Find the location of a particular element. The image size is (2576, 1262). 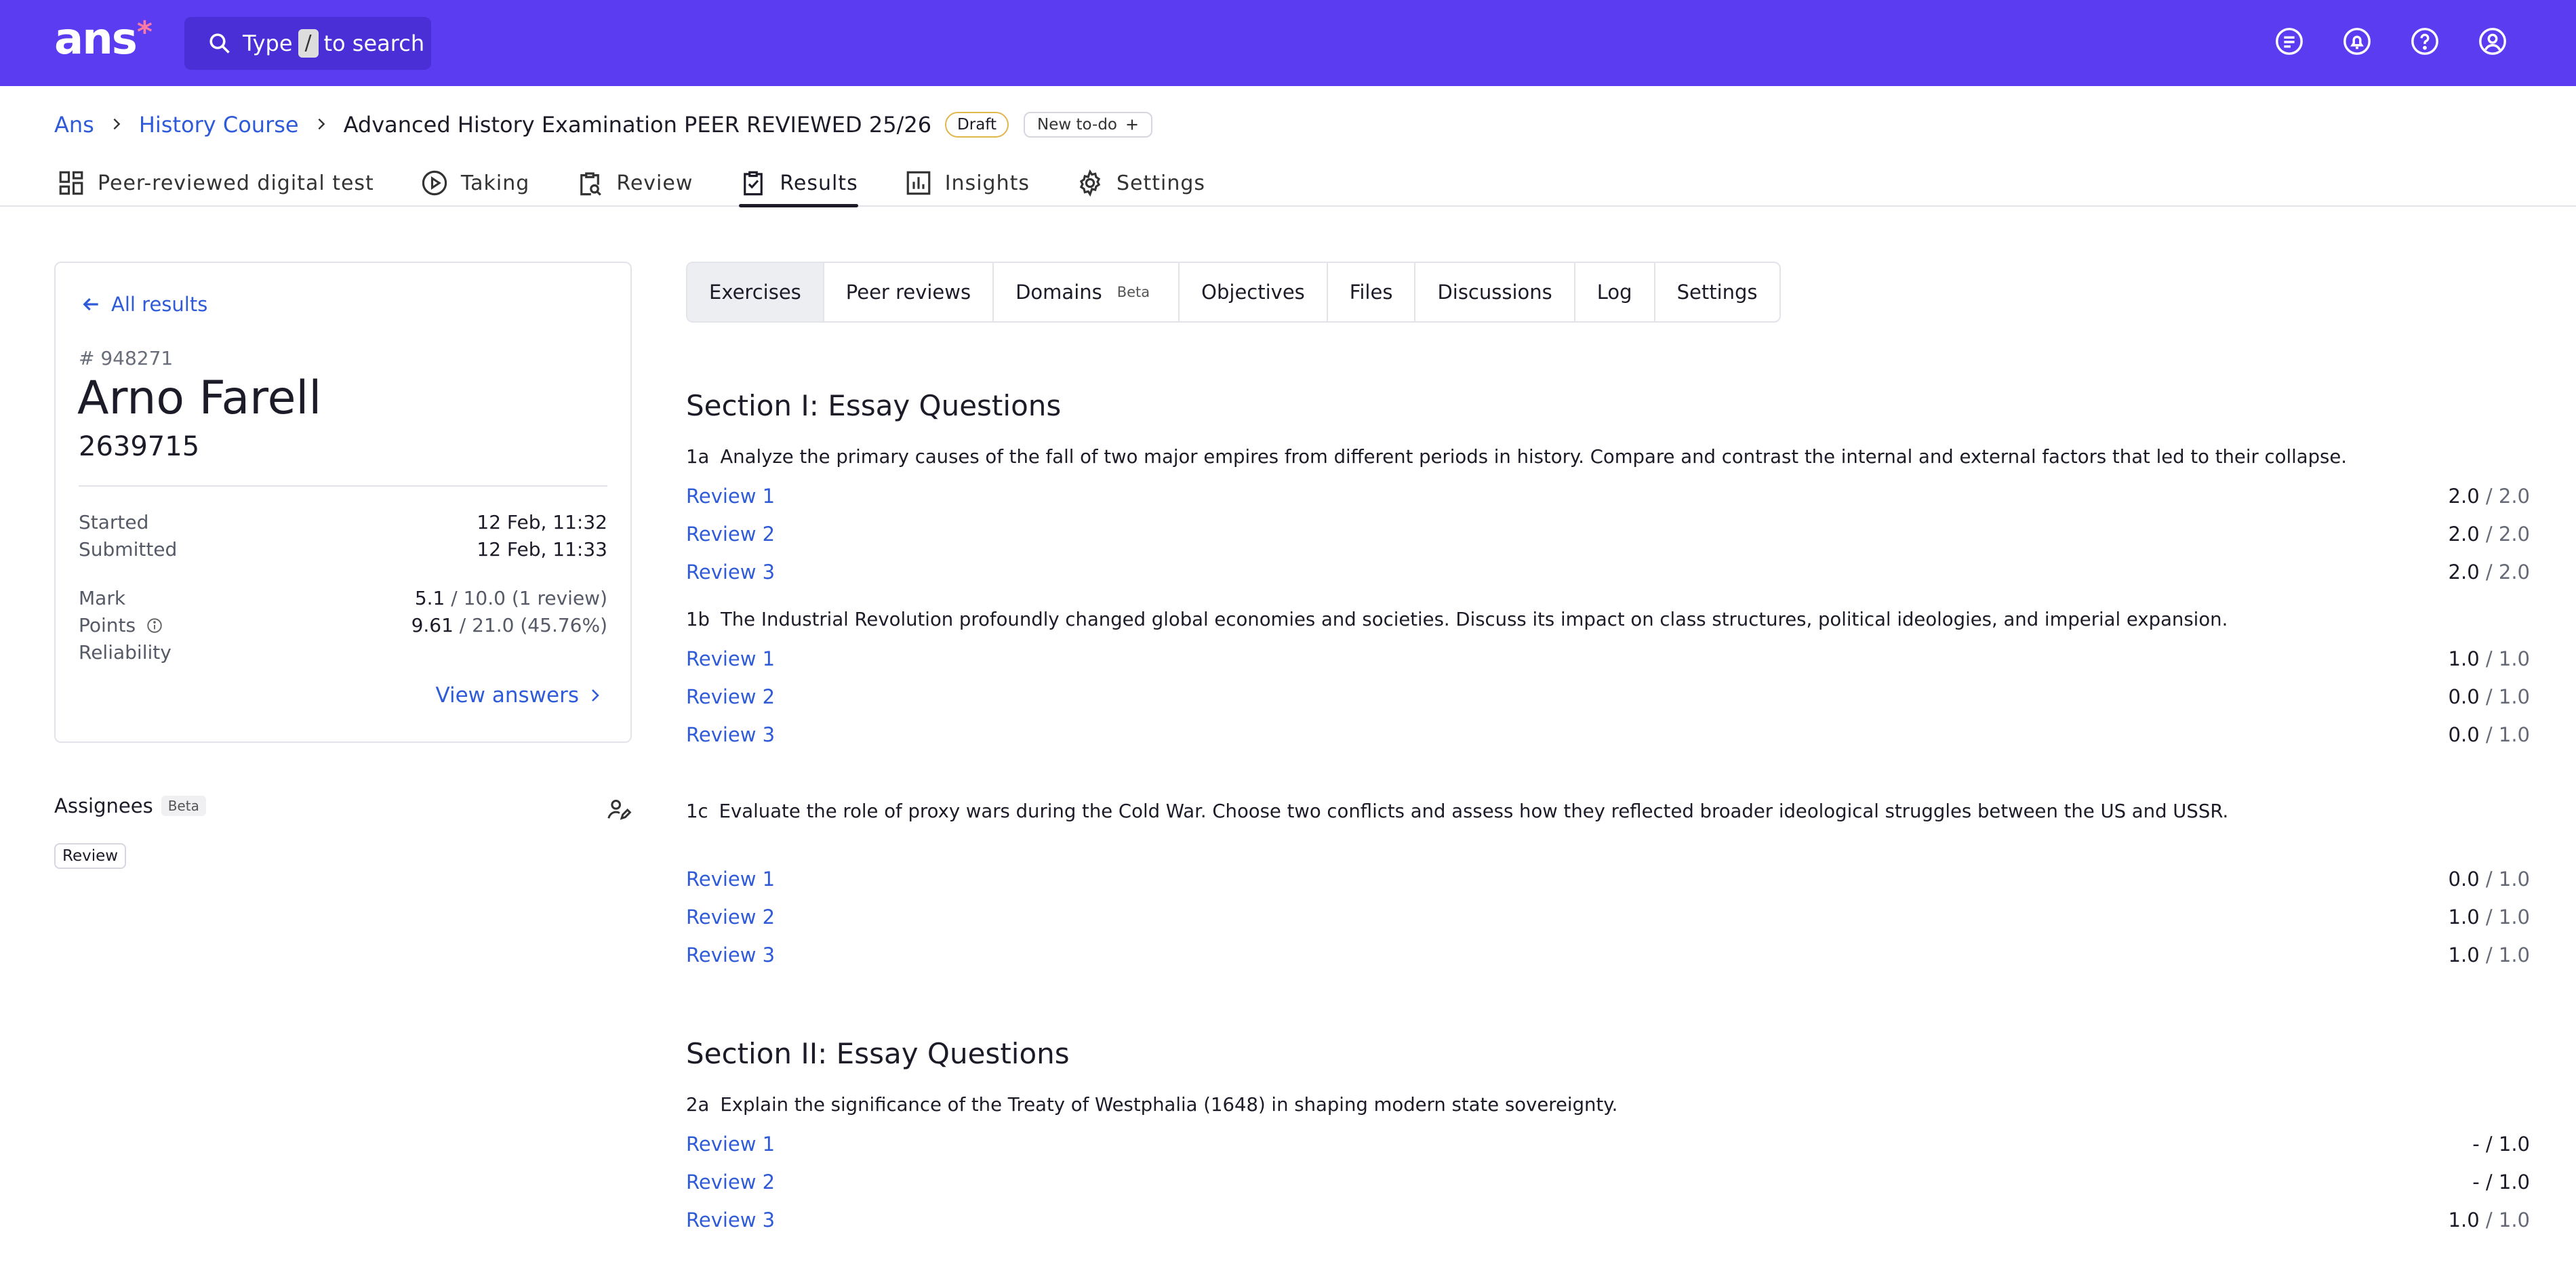

section-title: Section I: Essay Questions is located at coordinates (874, 406).